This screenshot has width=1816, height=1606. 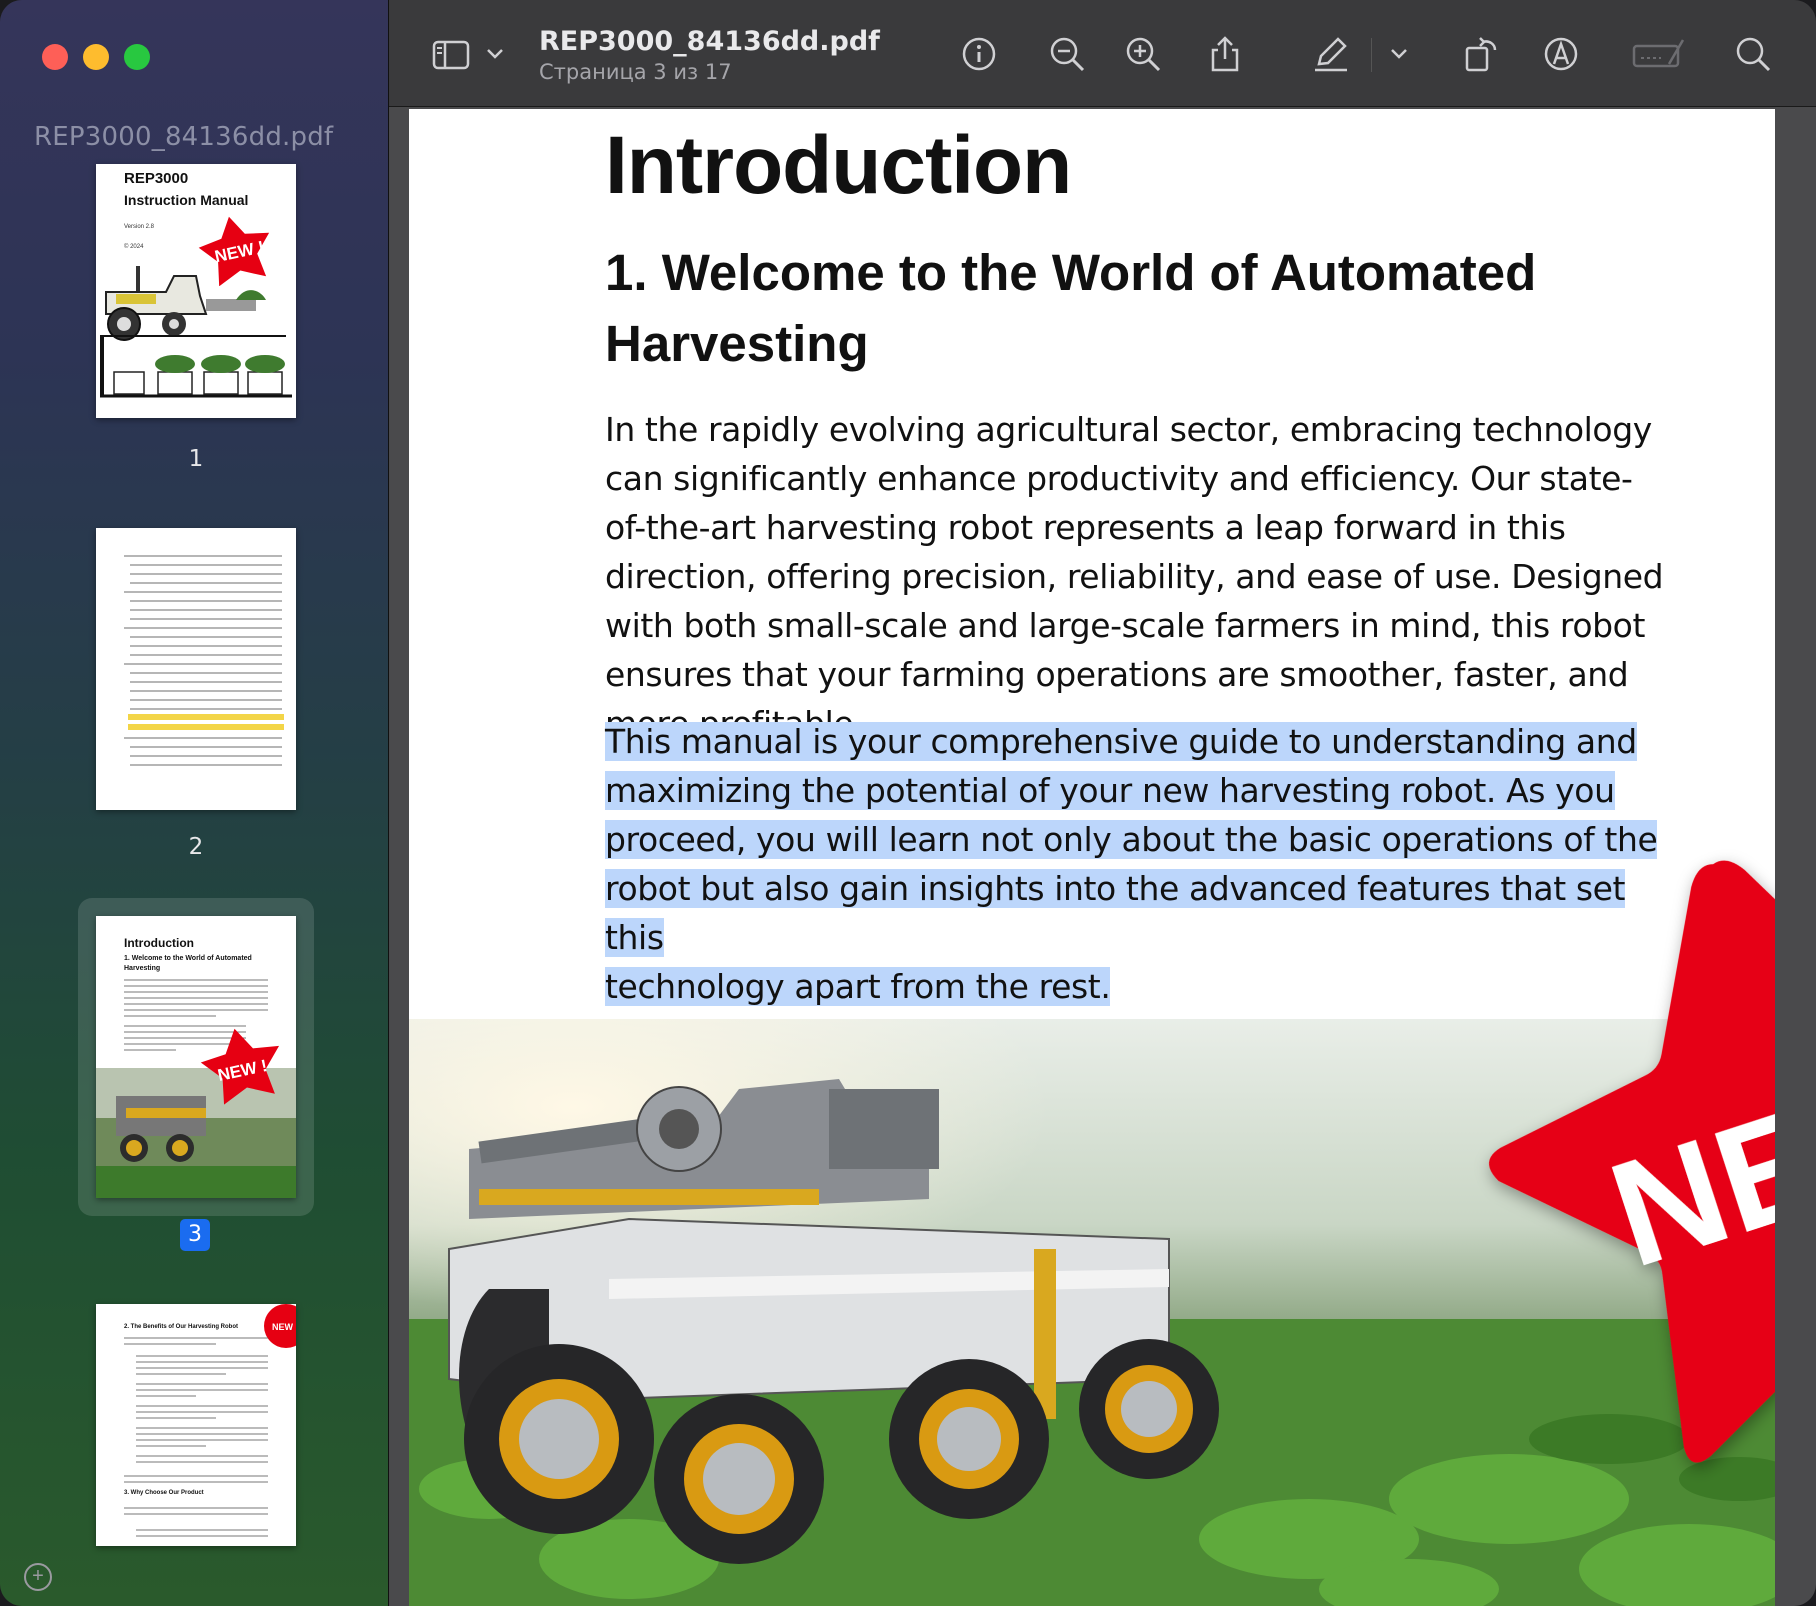 I want to click on page-indicator: Страница 3 из 17, so click(x=635, y=72).